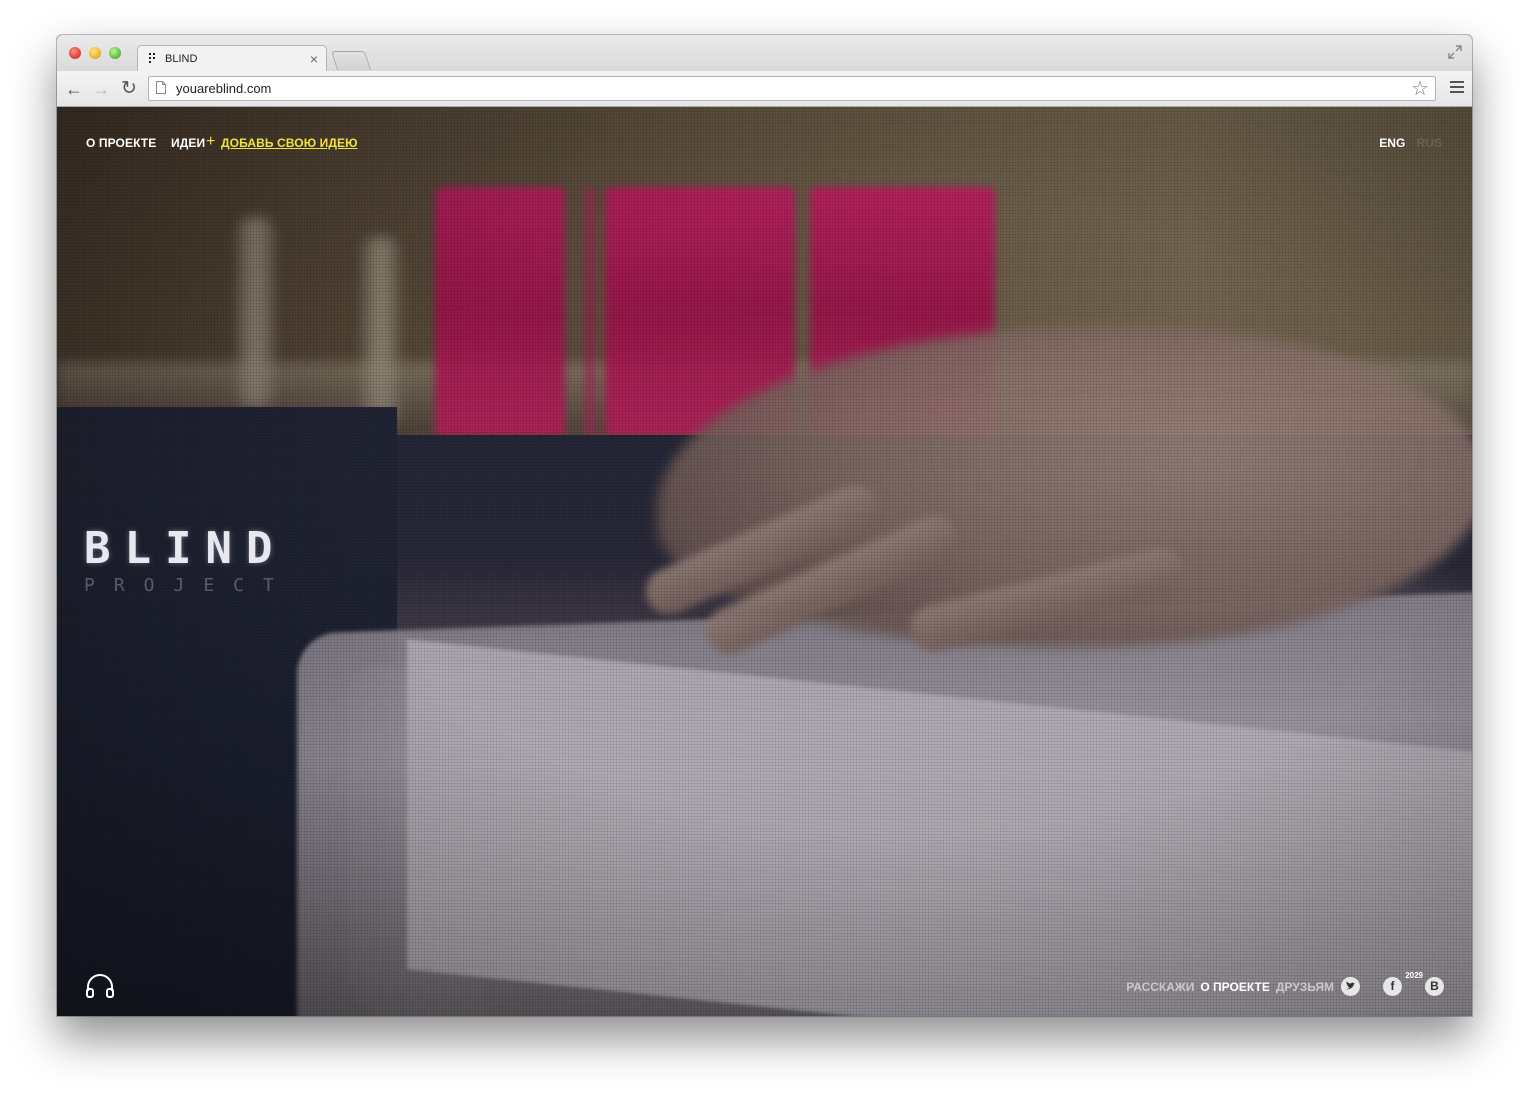 The width and height of the screenshot is (1529, 1095). What do you see at coordinates (1457, 88) in the screenshot?
I see `menu-icon` at bounding box center [1457, 88].